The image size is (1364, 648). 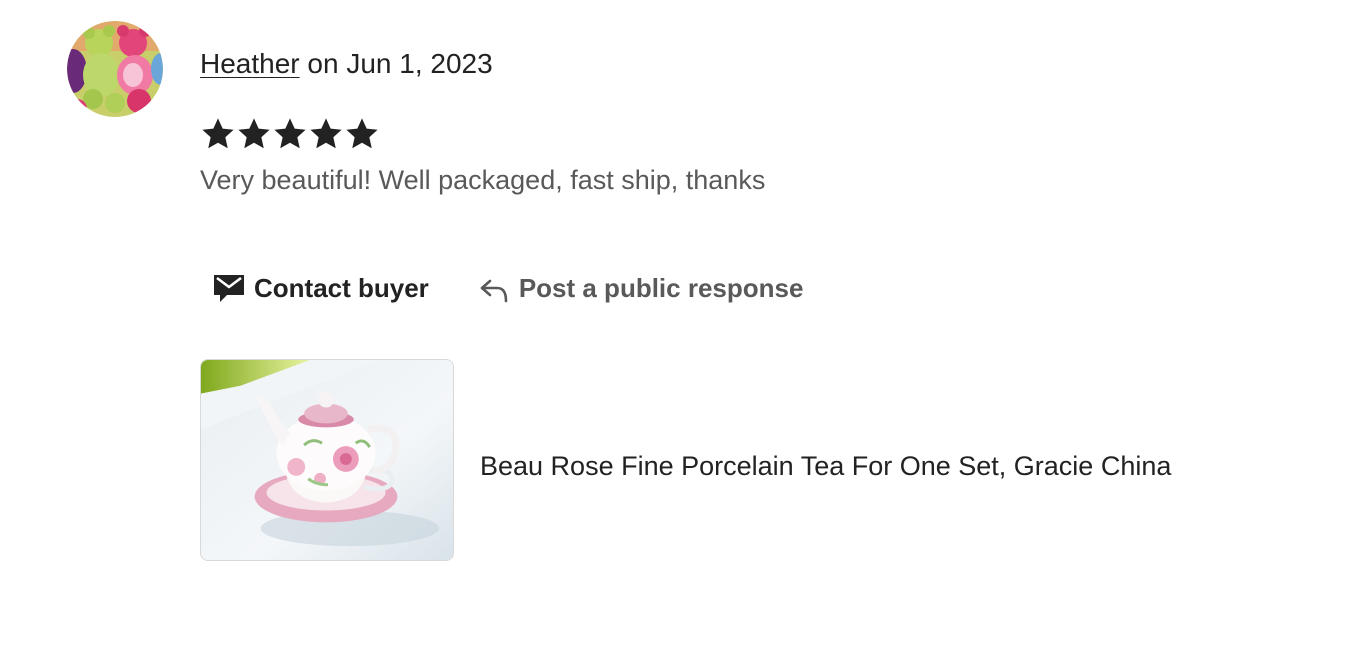 What do you see at coordinates (341, 287) in the screenshot?
I see `contact-buyer-label: Contact buyer` at bounding box center [341, 287].